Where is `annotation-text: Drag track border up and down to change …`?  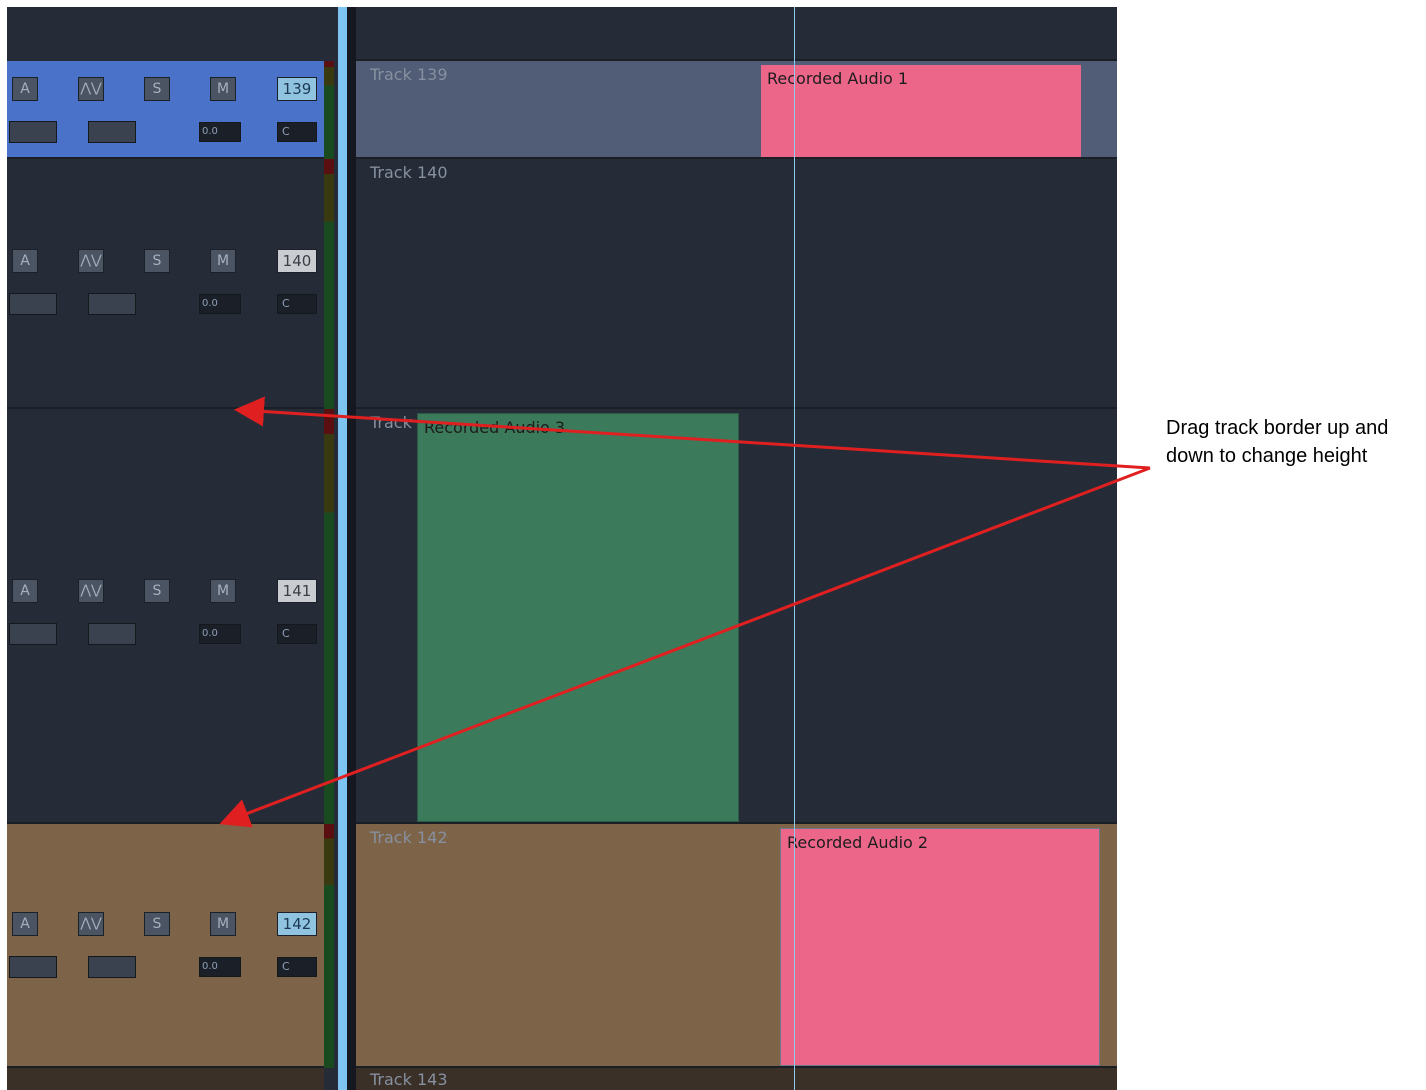 annotation-text: Drag track border up and down to change … is located at coordinates (1277, 442).